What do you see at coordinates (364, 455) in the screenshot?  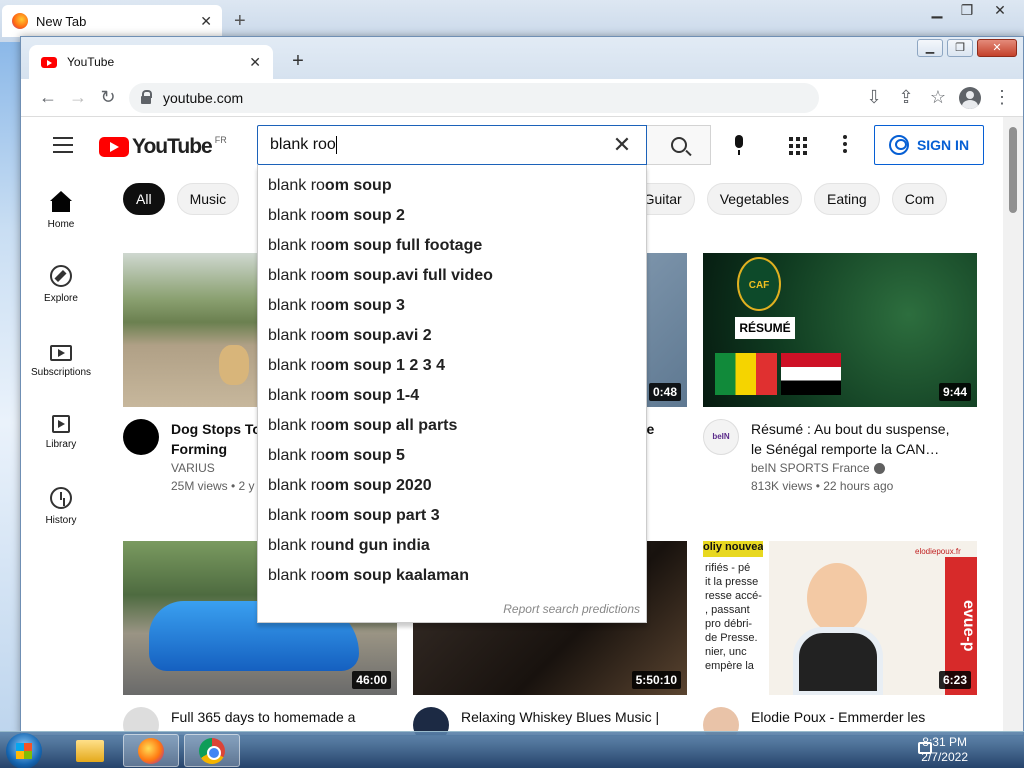 I see `suggestion-completion: om soup 5` at bounding box center [364, 455].